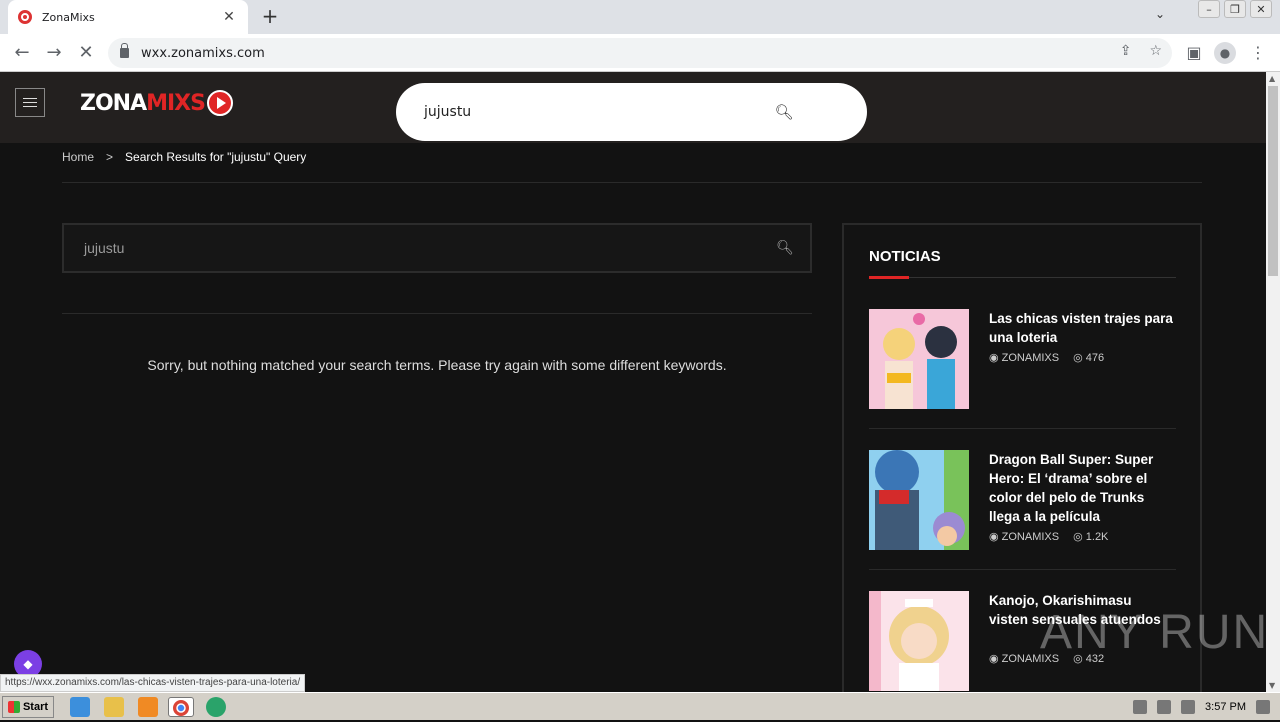 The width and height of the screenshot is (1280, 722). I want to click on chrome-icon, so click(181, 707).